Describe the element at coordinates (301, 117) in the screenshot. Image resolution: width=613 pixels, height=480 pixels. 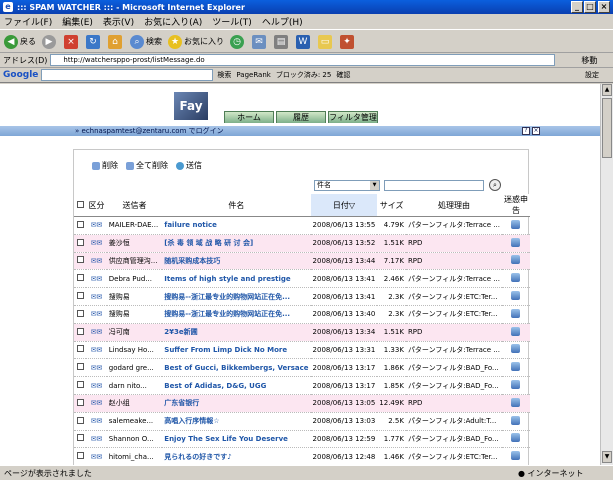
I see `tab-history: 履歴` at that location.